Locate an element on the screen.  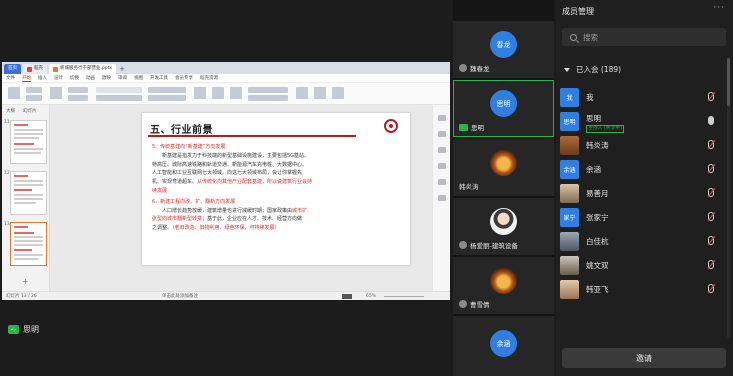
video-tile: 曹雪倩 is located at coordinates (503, 285).